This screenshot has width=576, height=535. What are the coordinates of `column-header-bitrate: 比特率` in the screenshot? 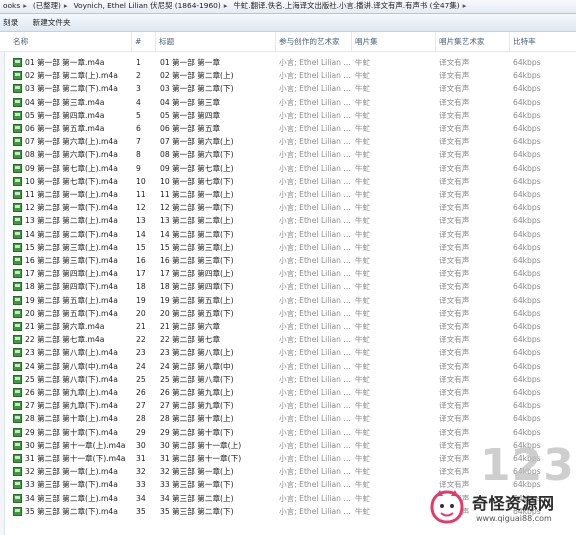 It's located at (543, 41).